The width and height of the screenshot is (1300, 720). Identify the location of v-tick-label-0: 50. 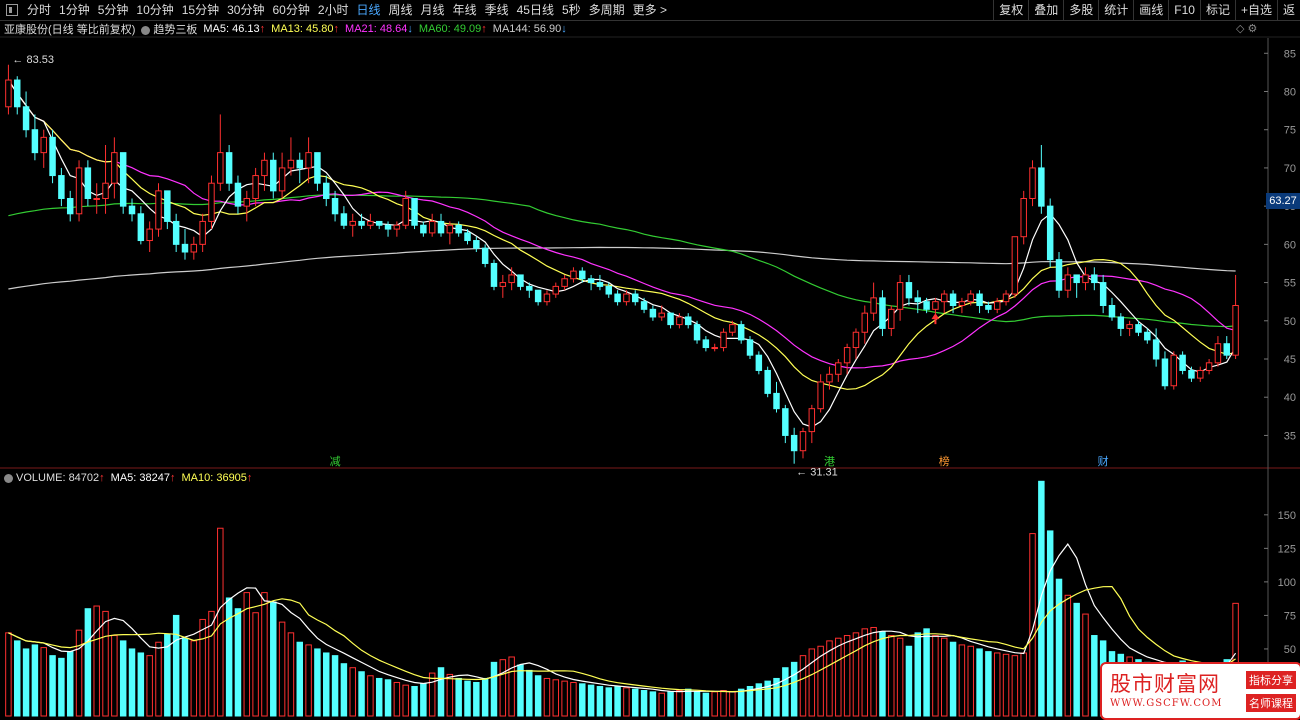
(1290, 650).